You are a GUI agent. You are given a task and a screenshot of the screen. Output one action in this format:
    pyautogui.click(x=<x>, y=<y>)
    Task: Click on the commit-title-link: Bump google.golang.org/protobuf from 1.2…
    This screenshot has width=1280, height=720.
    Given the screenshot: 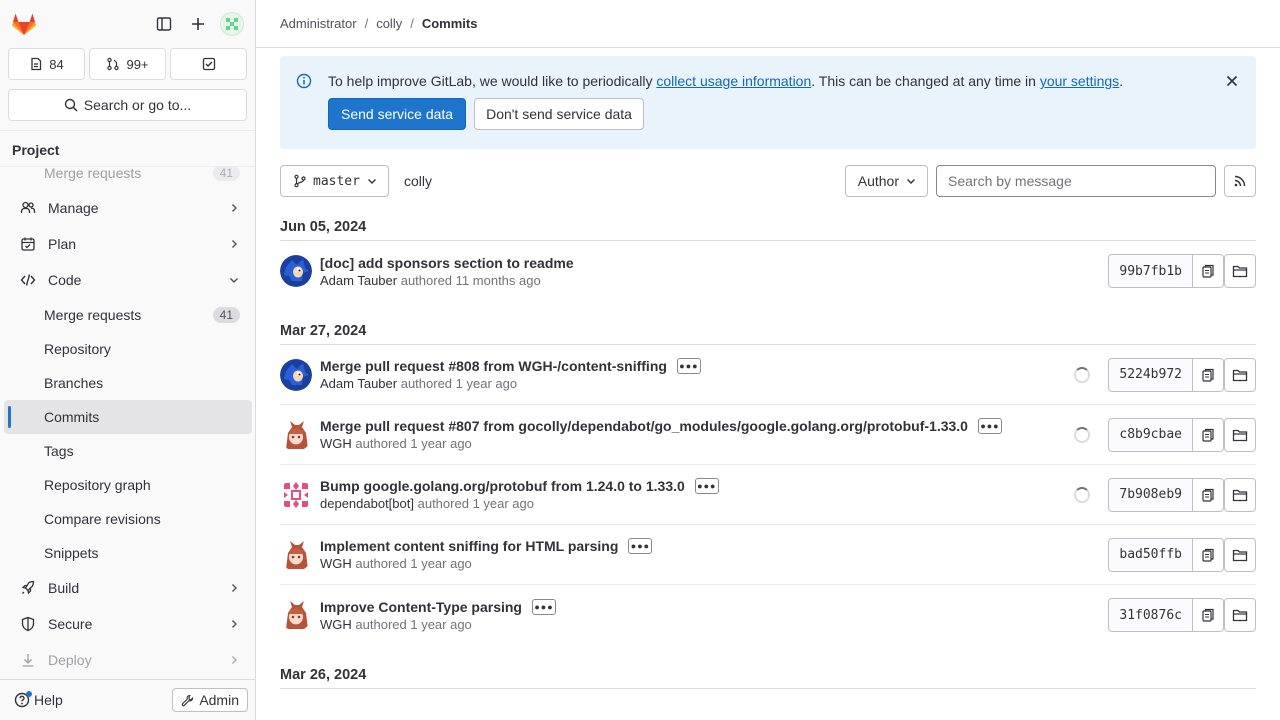 What is the action you would take?
    pyautogui.click(x=502, y=486)
    